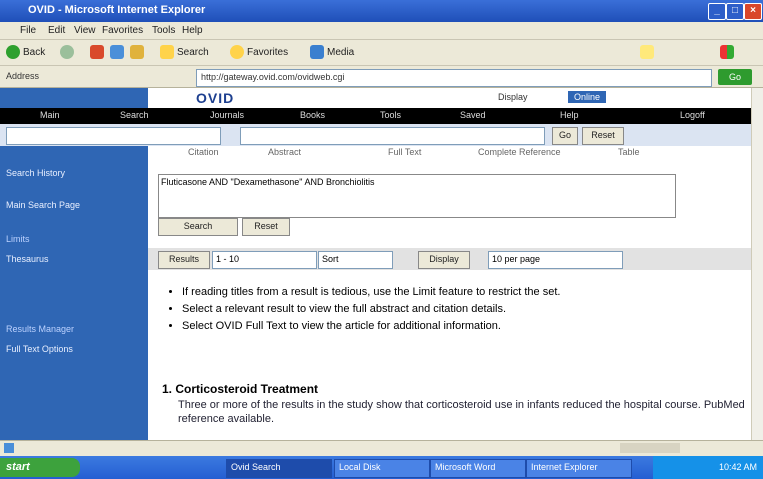  Describe the element at coordinates (279, 468) in the screenshot. I see `task-ovid: Ovid Search` at that location.